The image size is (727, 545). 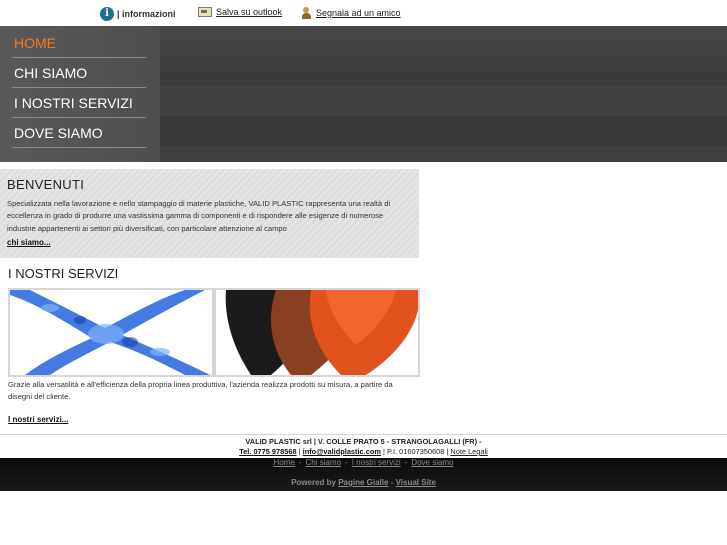 I want to click on save-outlook-link: Salva su outlook, so click(x=240, y=12).